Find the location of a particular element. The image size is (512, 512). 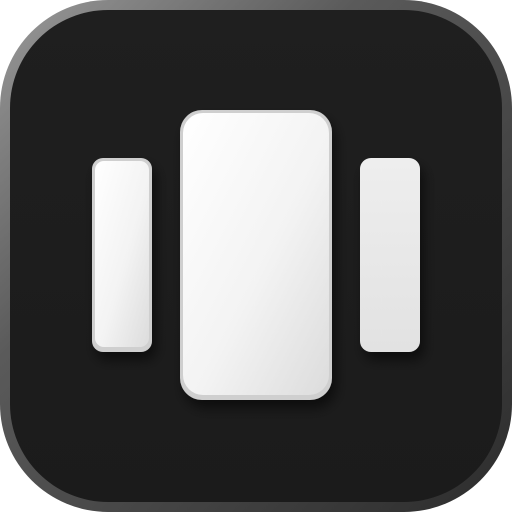

left-panel is located at coordinates (122, 255).